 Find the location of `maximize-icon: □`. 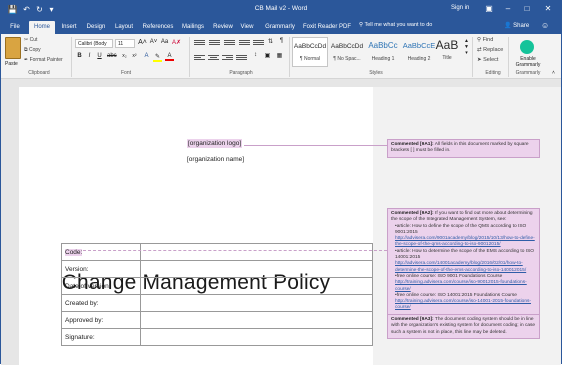

maximize-icon: □ is located at coordinates (527, 9).